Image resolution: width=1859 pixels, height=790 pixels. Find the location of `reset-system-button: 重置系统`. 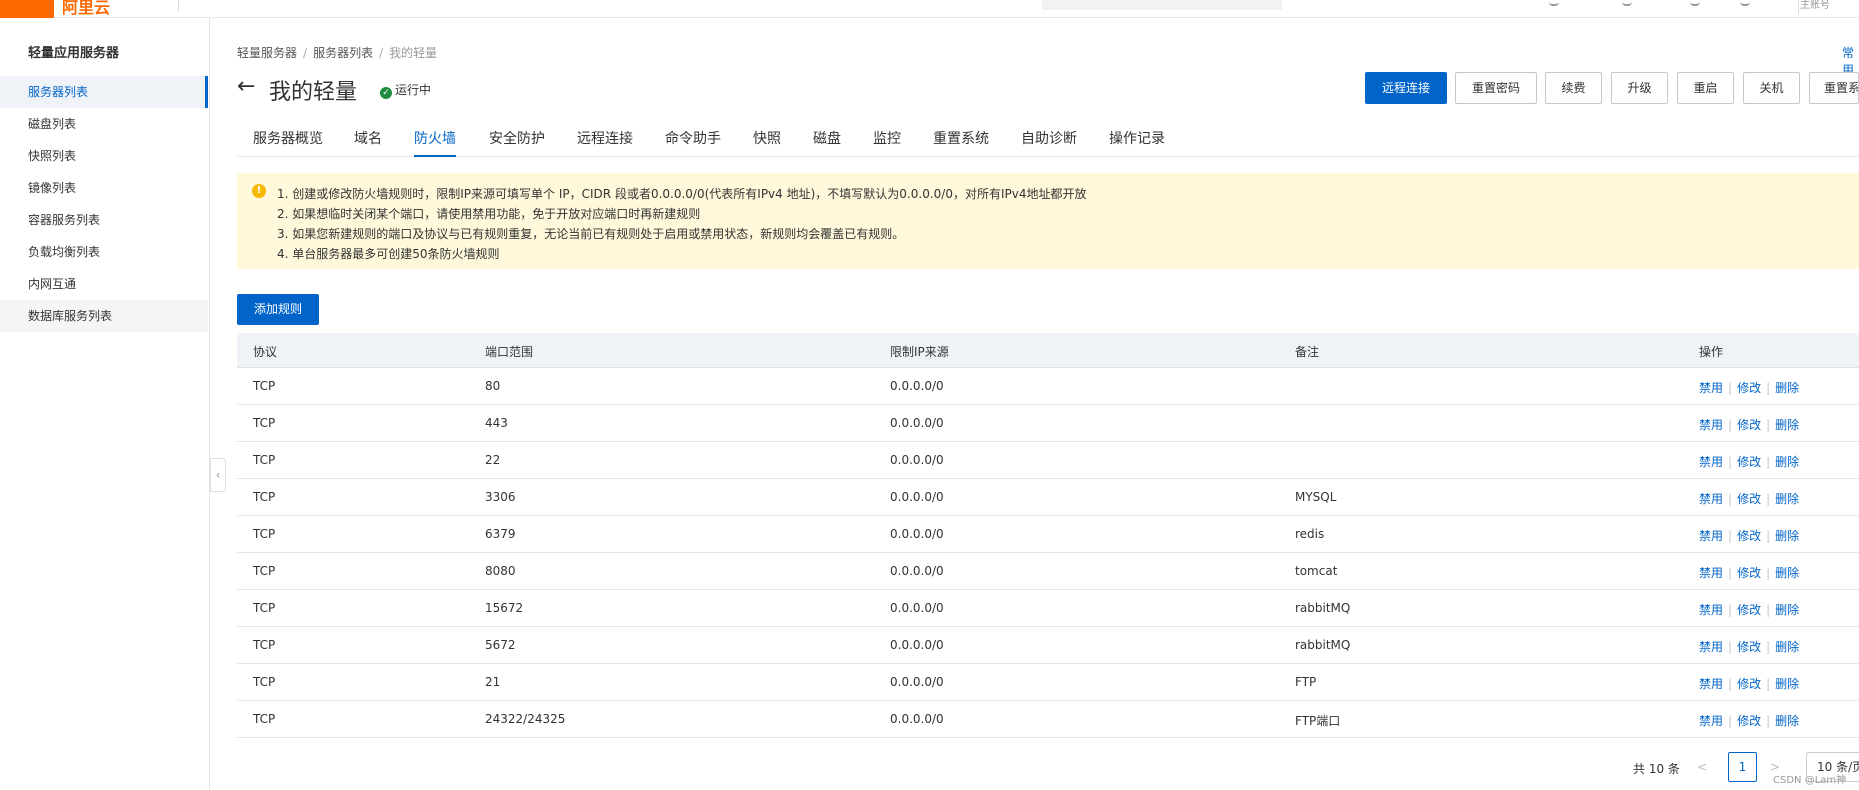

reset-system-button: 重置系统 is located at coordinates (1834, 88).